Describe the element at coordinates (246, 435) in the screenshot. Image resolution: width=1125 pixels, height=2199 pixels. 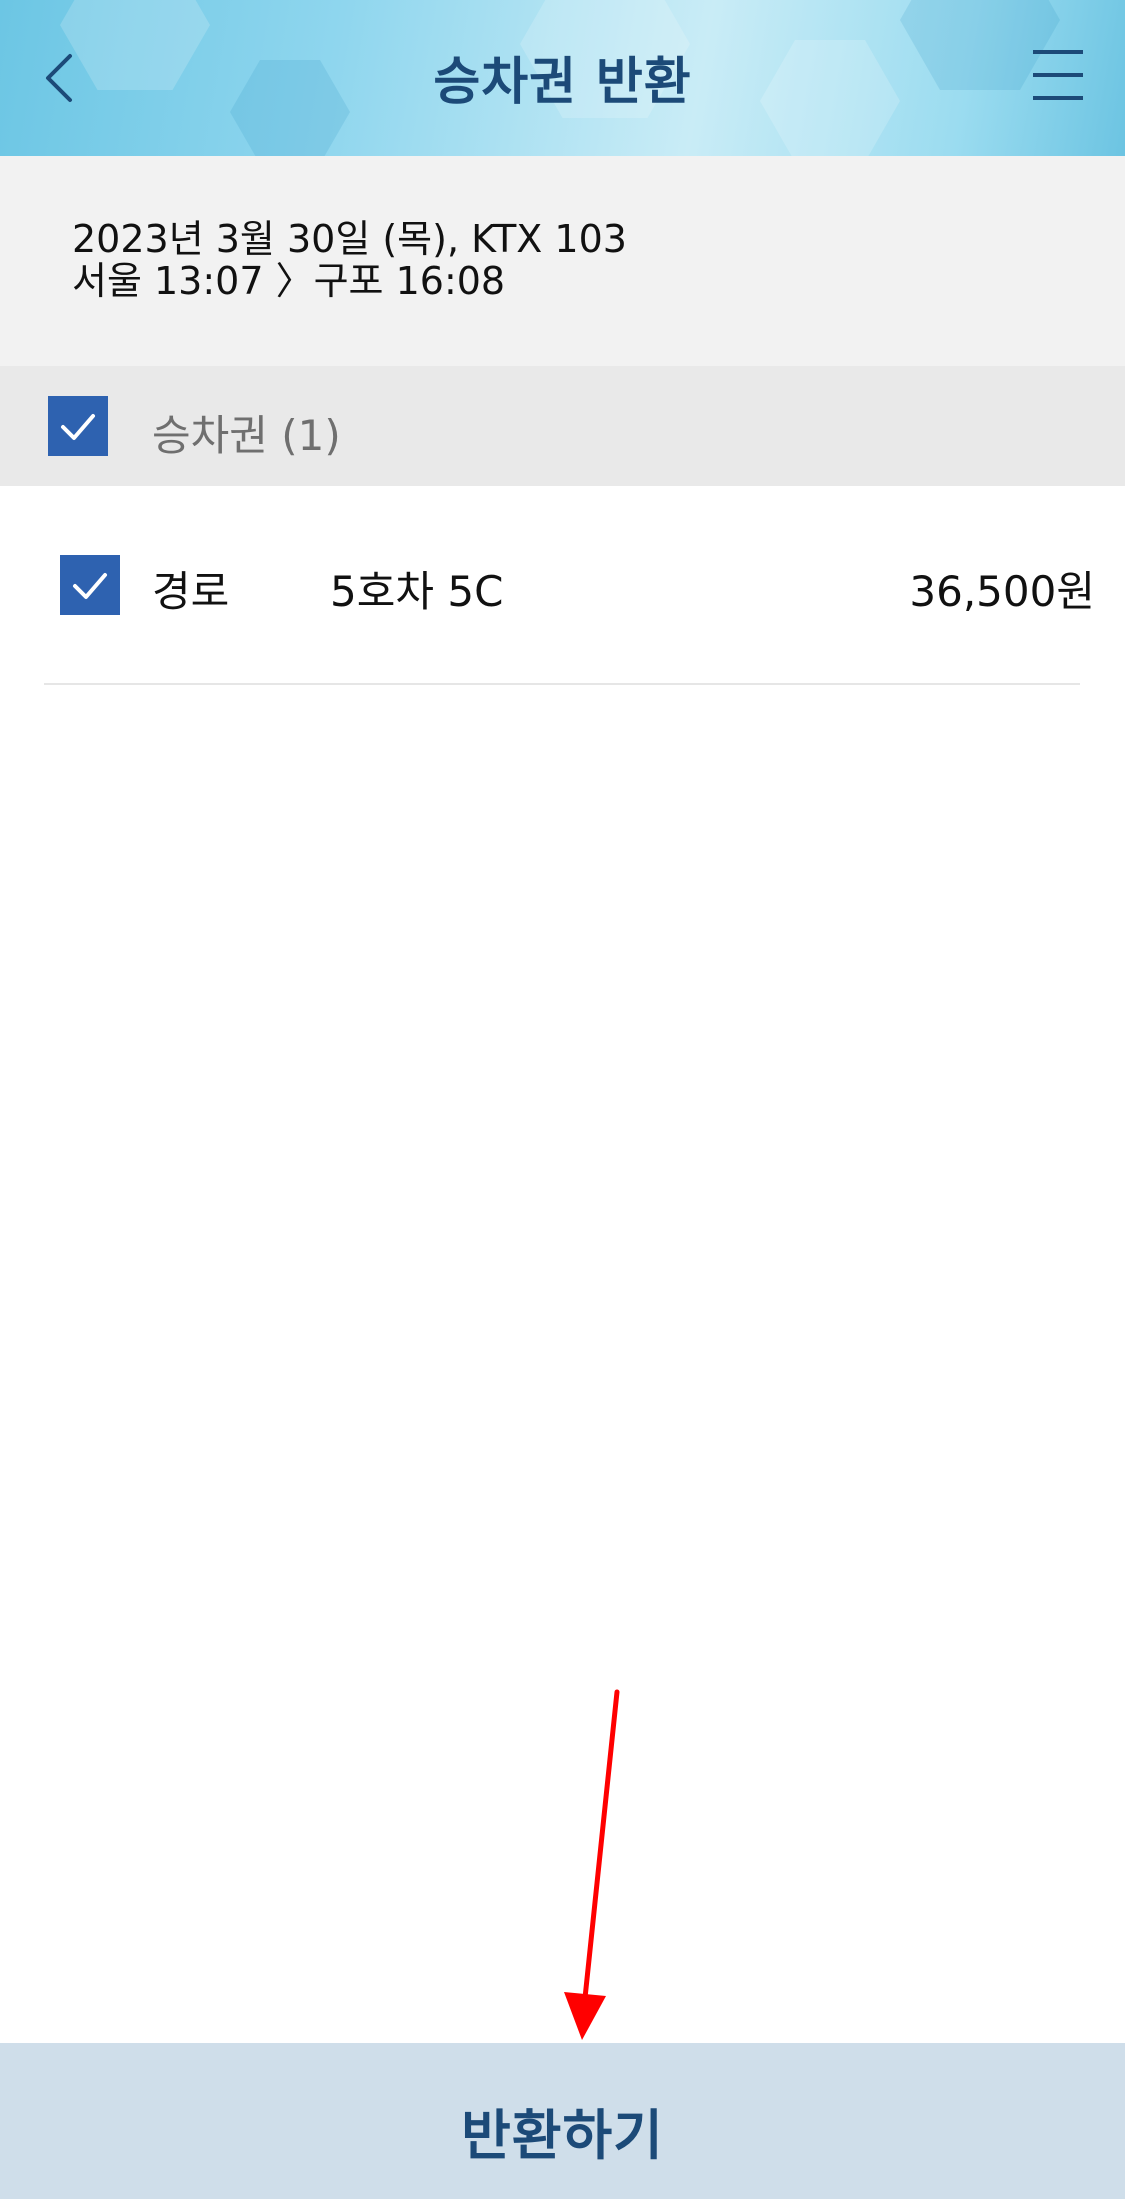
I see `ticket-group-label: 승차권 (1)` at that location.